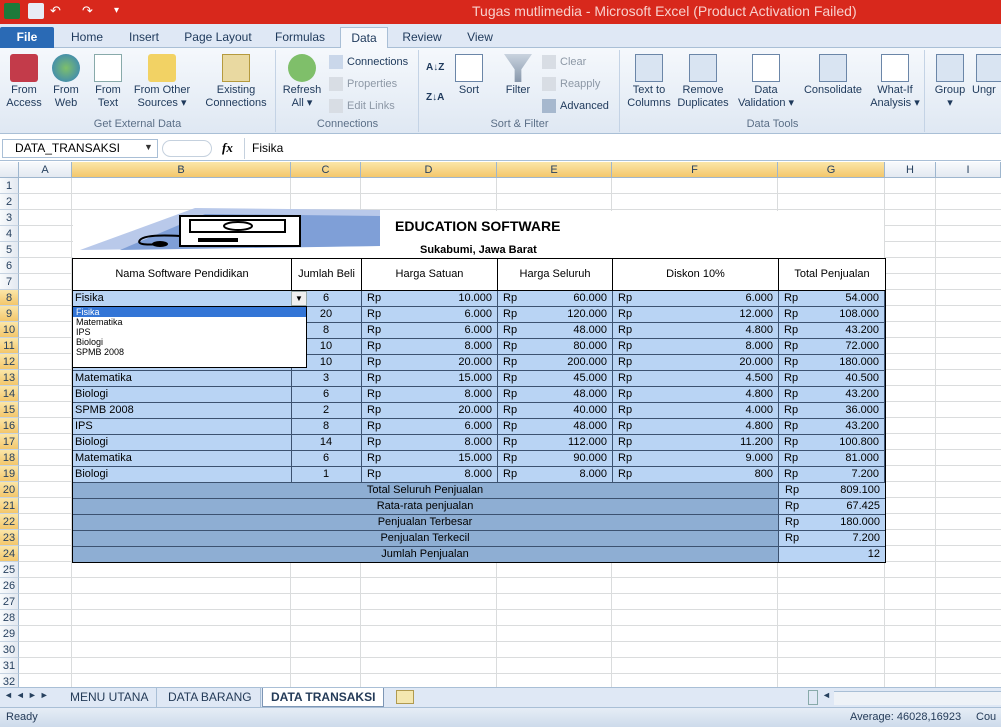  What do you see at coordinates (839, 411) in the screenshot?
I see `total-sales-cell: 36.000` at bounding box center [839, 411].